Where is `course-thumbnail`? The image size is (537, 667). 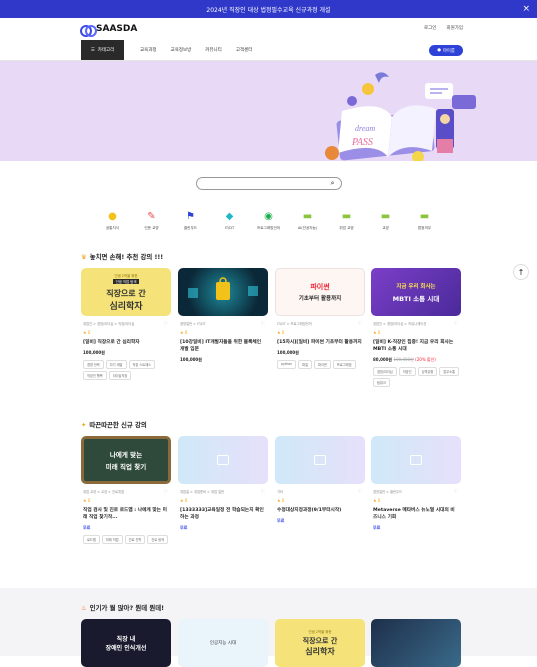
course-thumbnail is located at coordinates (223, 292).